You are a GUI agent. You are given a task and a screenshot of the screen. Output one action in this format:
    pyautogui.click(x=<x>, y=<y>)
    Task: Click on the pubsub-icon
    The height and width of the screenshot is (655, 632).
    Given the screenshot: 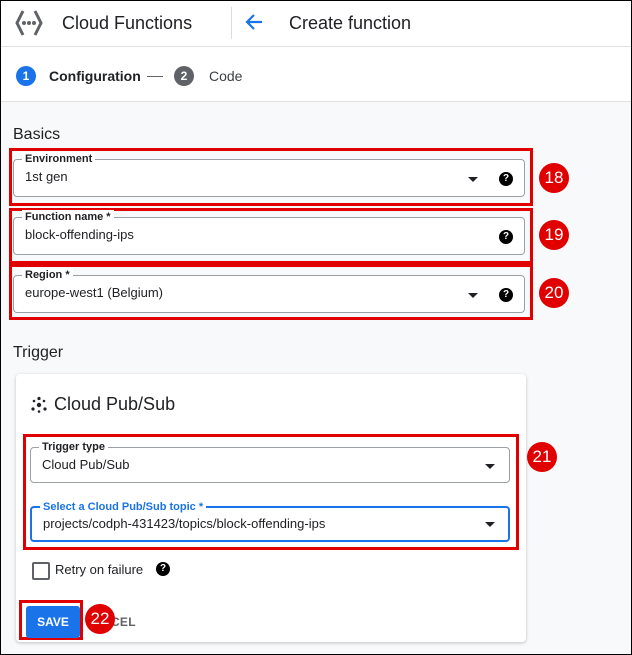 What is the action you would take?
    pyautogui.click(x=39, y=404)
    